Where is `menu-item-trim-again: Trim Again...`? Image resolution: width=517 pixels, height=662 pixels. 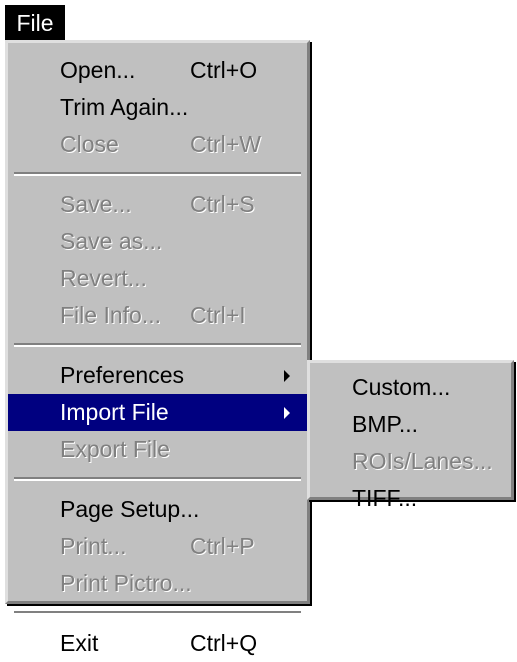 menu-item-trim-again: Trim Again... is located at coordinates (157, 107).